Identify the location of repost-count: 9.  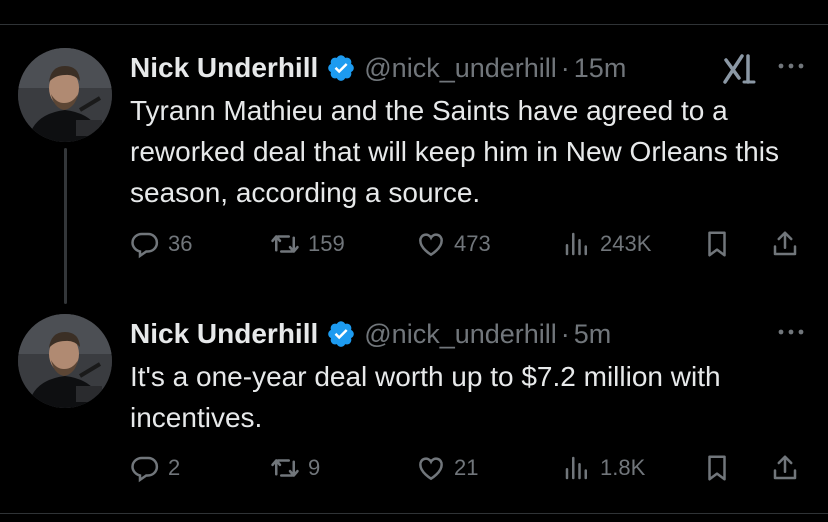
(314, 467).